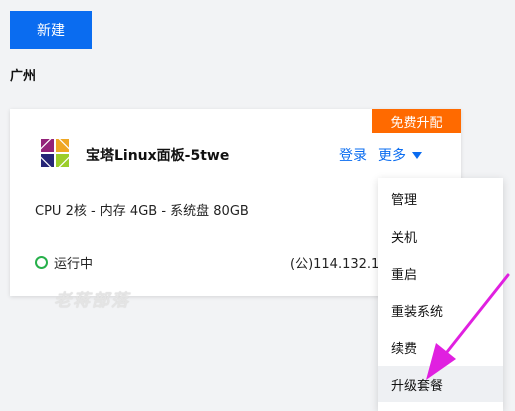 This screenshot has height=411, width=515. I want to click on menu-item-upgrade: 升级套餐, so click(440, 384).